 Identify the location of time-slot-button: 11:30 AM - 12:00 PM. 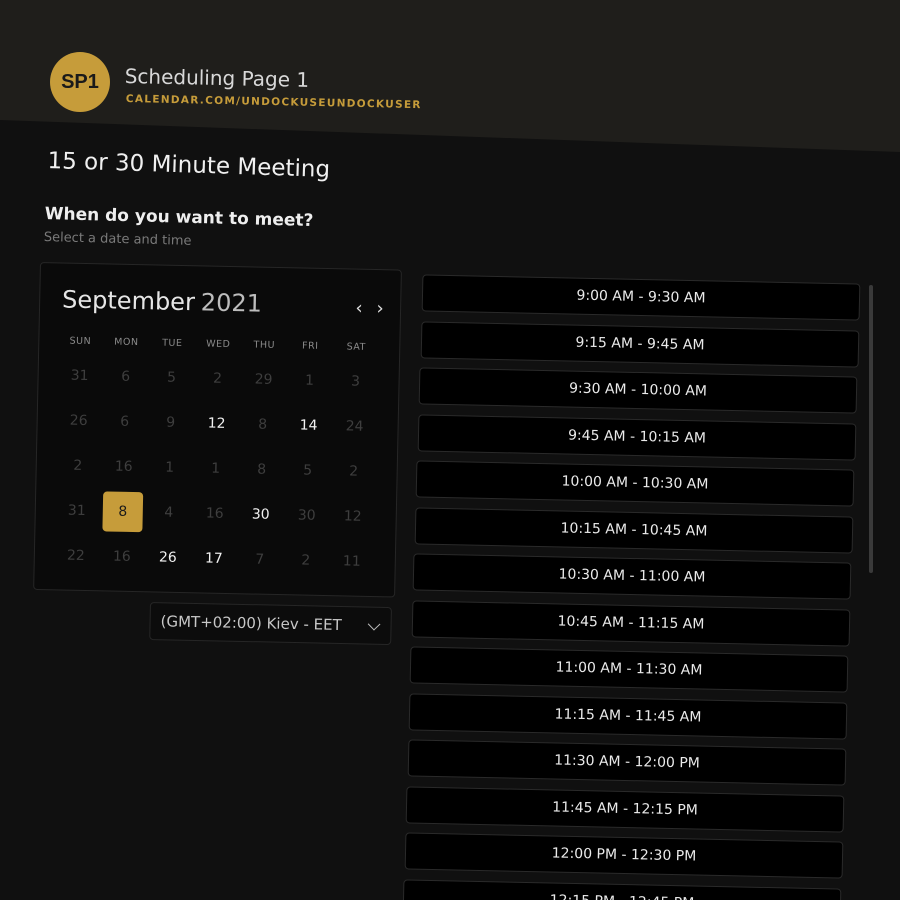
(626, 762).